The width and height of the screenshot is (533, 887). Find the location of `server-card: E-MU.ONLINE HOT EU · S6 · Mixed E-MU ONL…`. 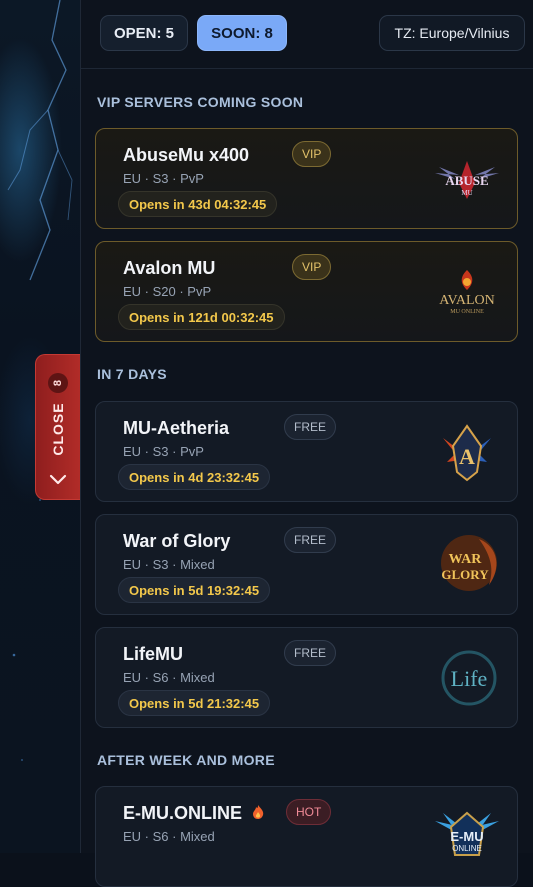

server-card: E-MU.ONLINE HOT EU · S6 · Mixed E-MU ONL… is located at coordinates (306, 836).